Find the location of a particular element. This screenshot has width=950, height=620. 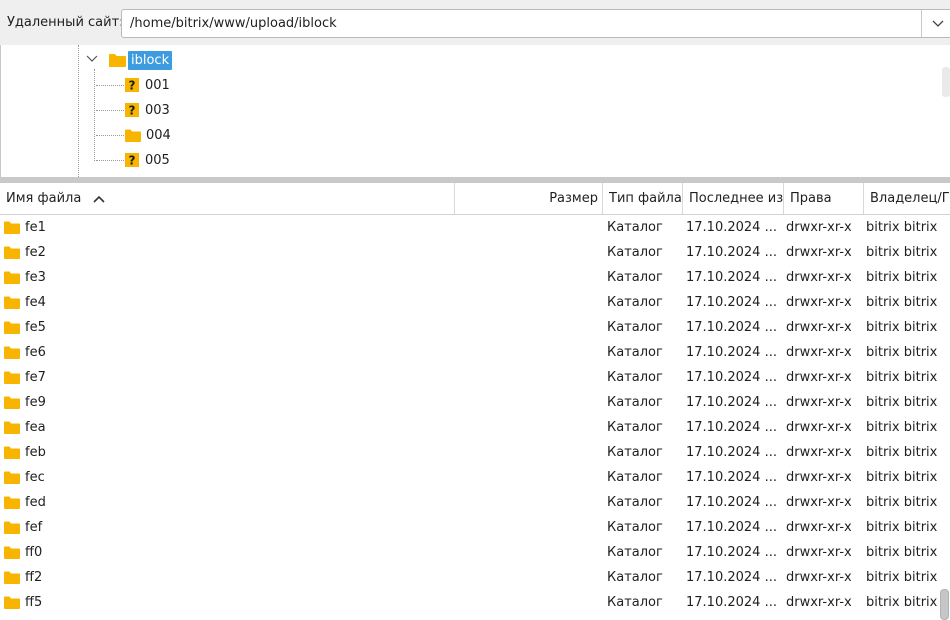

file-name: fef is located at coordinates (34, 527).